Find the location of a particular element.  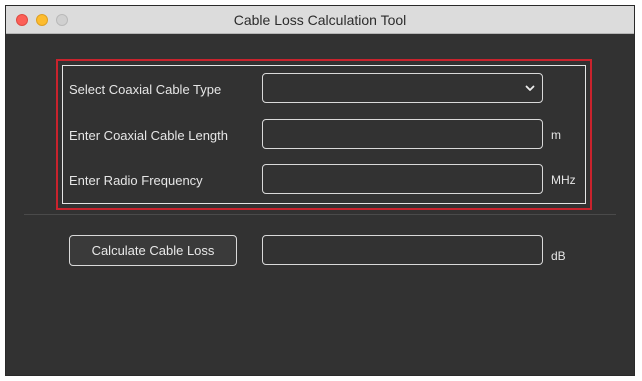

cable-length-input is located at coordinates (402, 134).